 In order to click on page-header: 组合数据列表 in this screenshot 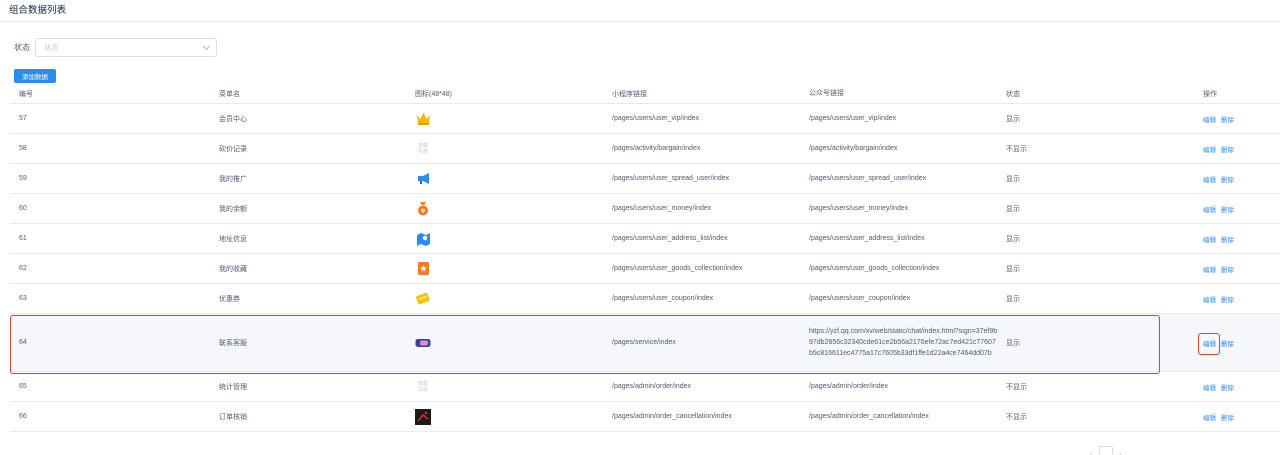, I will do `click(640, 11)`.